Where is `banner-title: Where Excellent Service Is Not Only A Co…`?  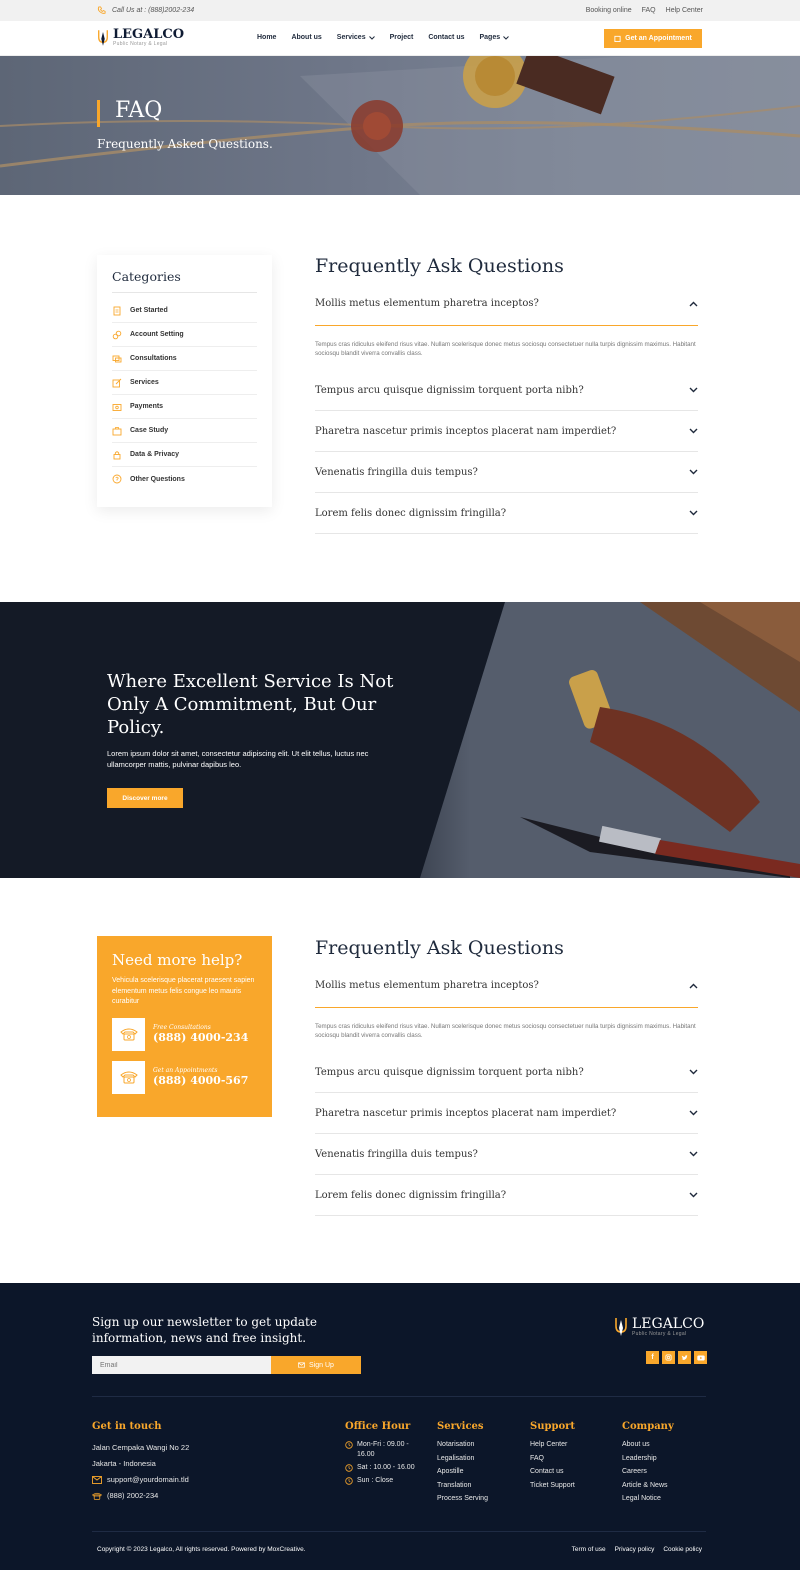
banner-title: Where Excellent Service Is Not Only A Co… is located at coordinates (250, 704).